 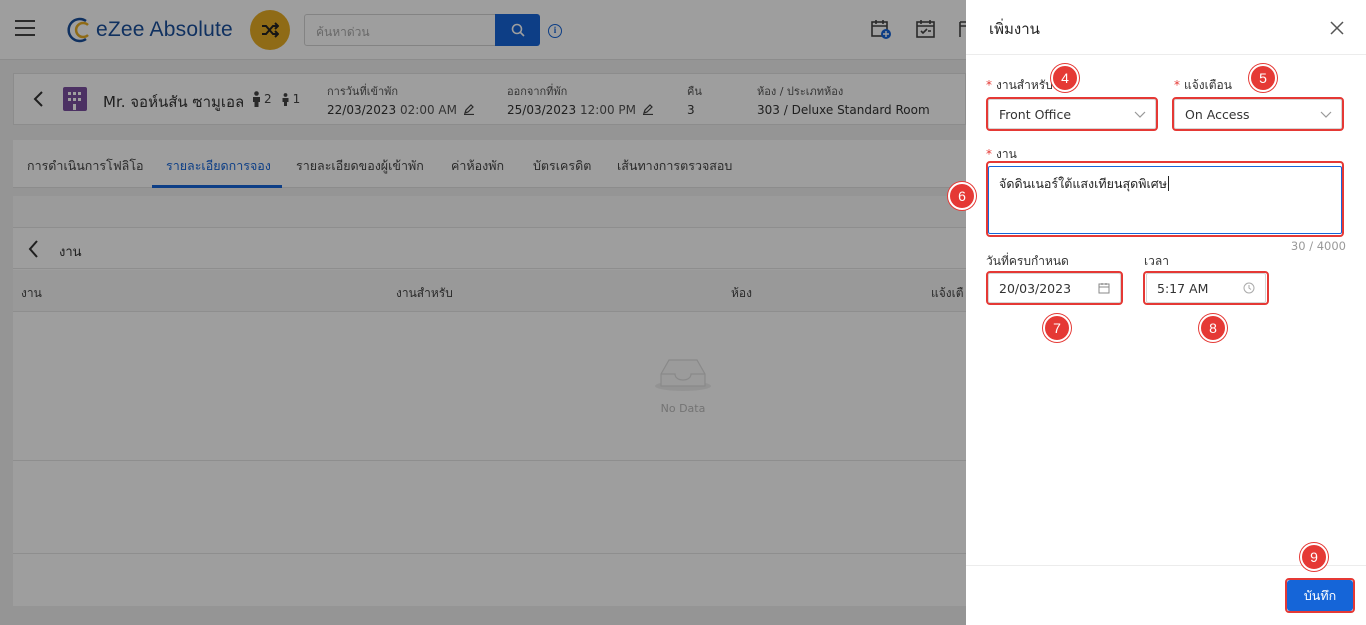 I want to click on child-count: 1, so click(x=296, y=99).